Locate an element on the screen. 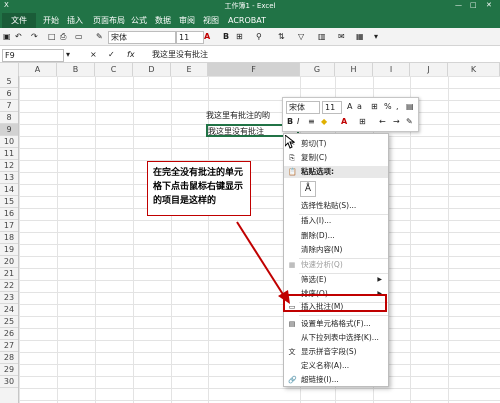 Image resolution: width=500 pixels, height=403 pixels. annotation-arrow is located at coordinates (263, 262).